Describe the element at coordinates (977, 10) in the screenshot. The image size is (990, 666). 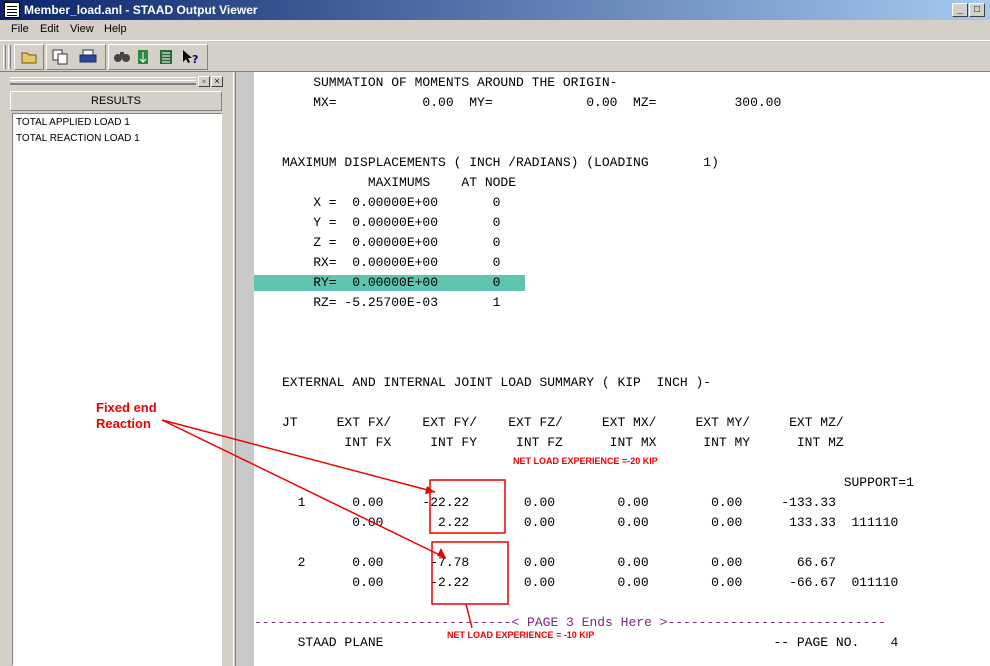
I see `maximize-button: □` at that location.